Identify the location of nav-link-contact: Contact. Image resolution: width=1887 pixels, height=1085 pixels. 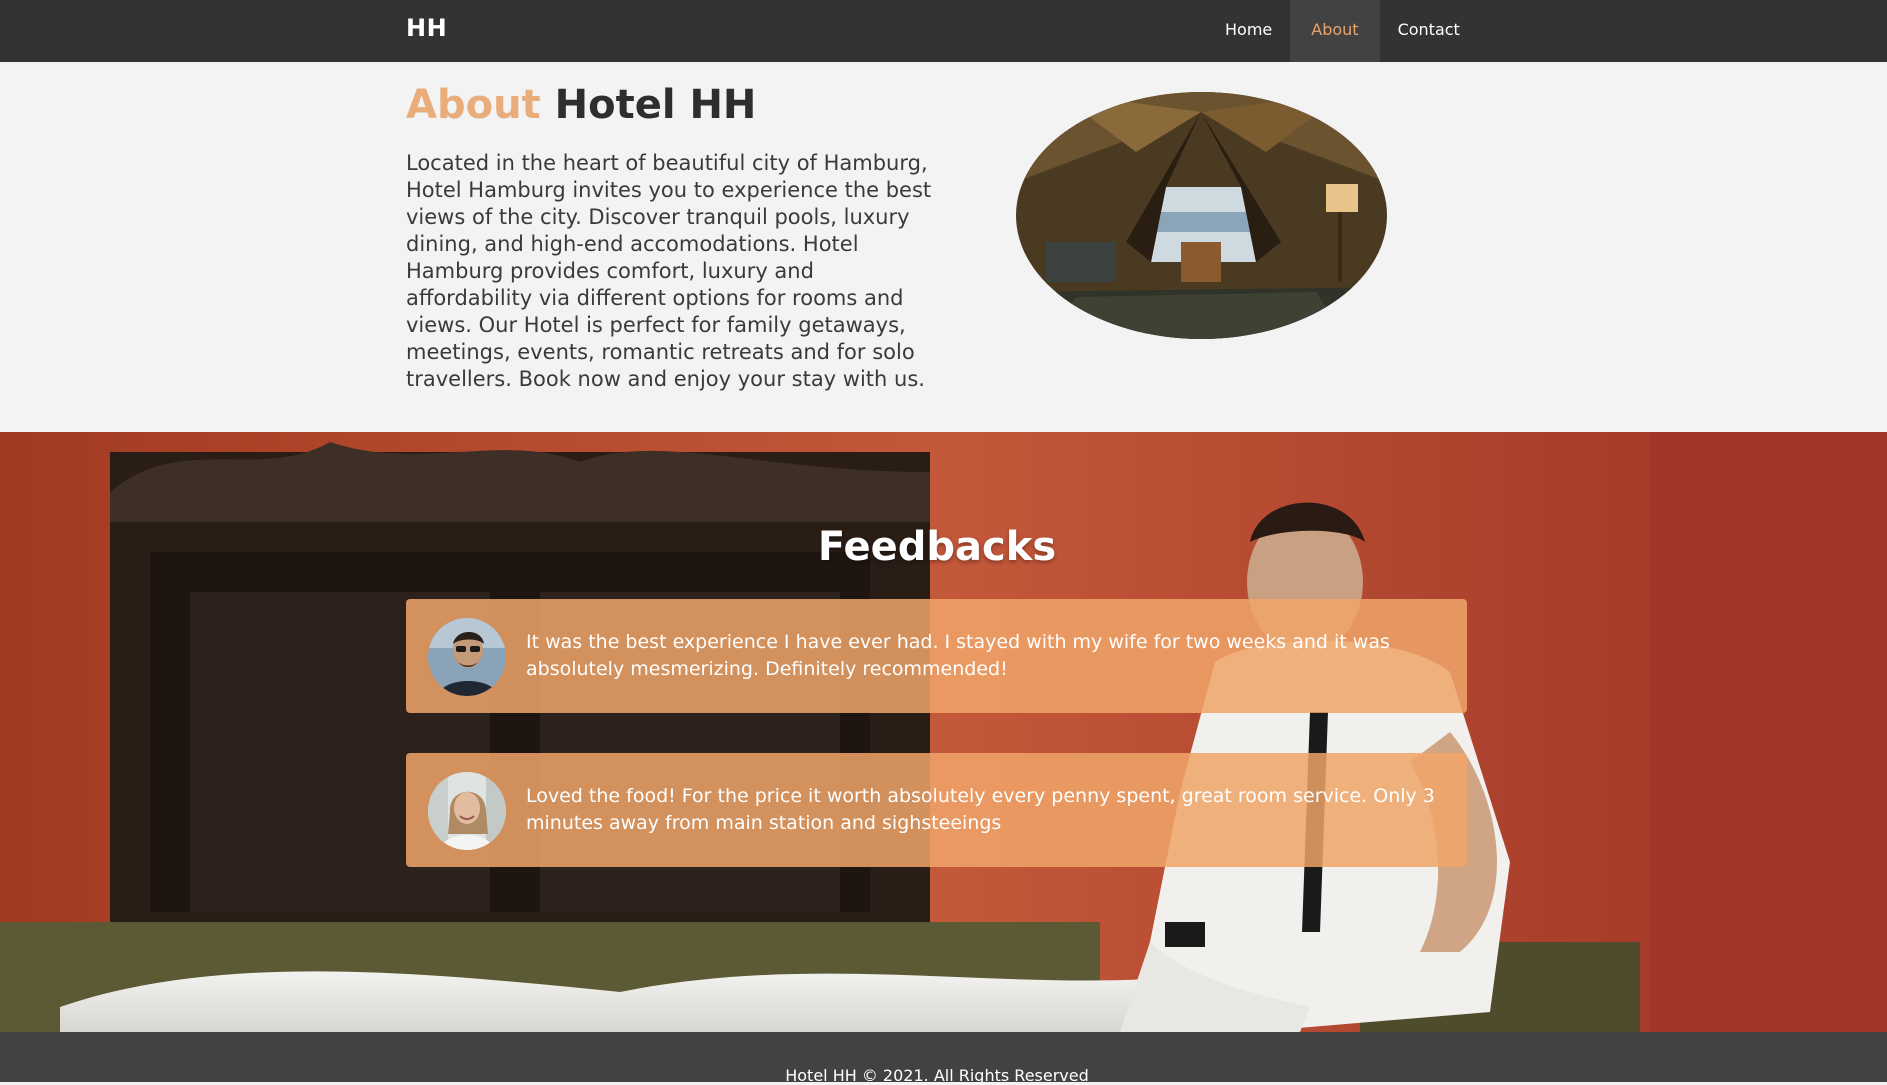
(1429, 31).